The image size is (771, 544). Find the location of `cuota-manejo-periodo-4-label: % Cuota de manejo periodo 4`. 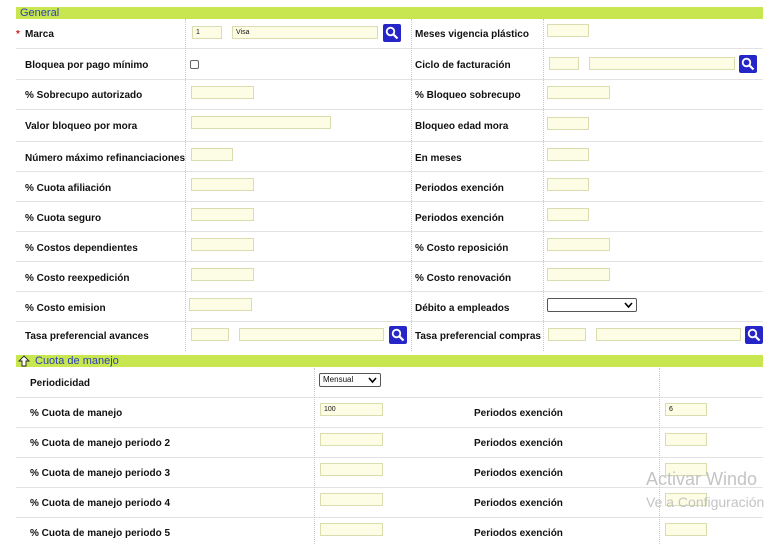

cuota-manejo-periodo-4-label: % Cuota de manejo periodo 4 is located at coordinates (100, 503).